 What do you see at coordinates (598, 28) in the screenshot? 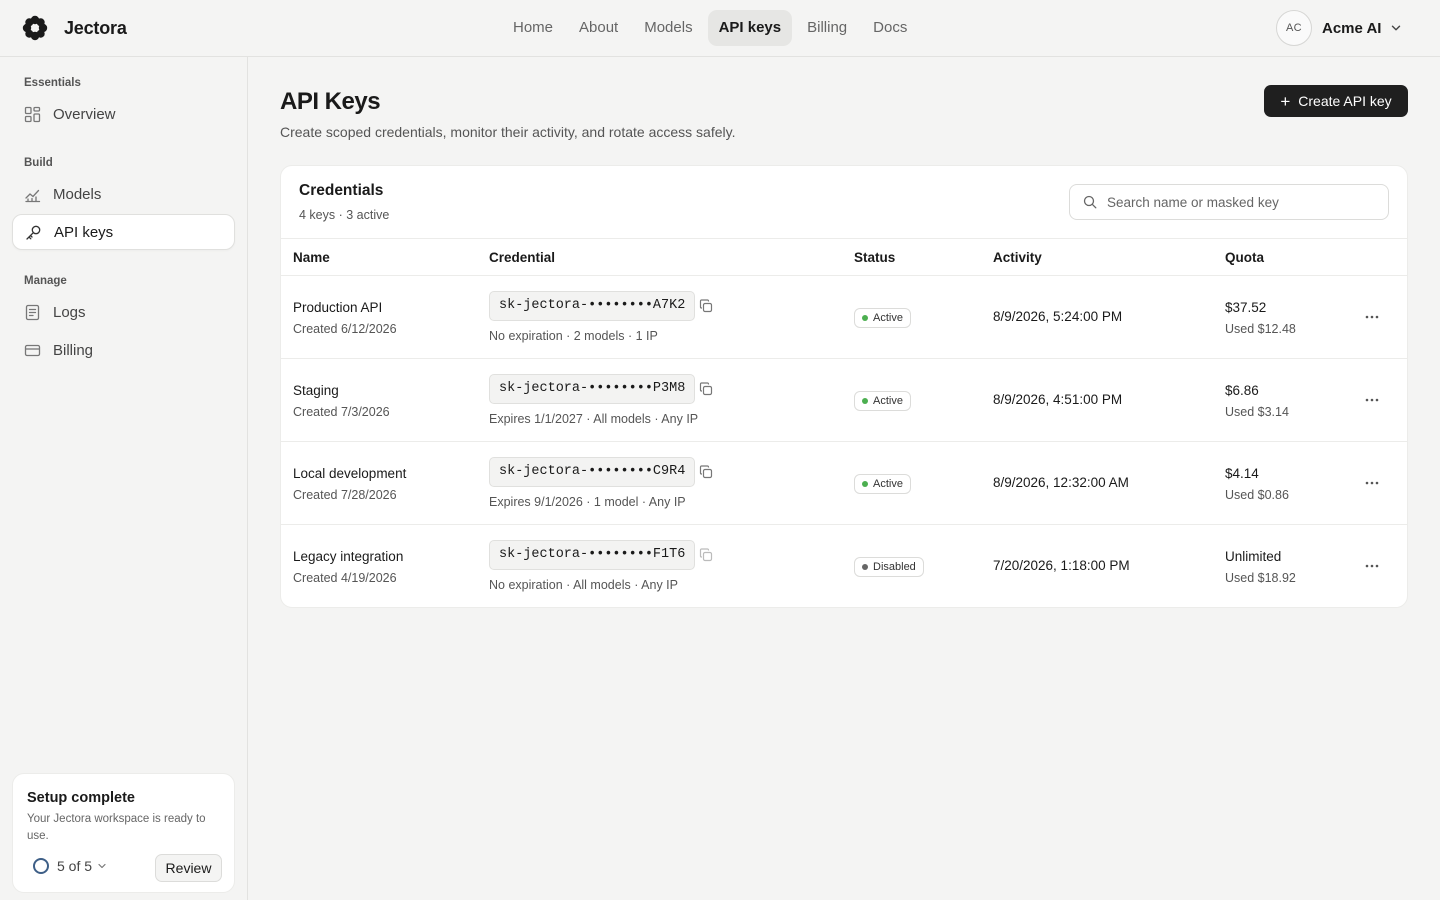
I see `nav-about: About` at bounding box center [598, 28].